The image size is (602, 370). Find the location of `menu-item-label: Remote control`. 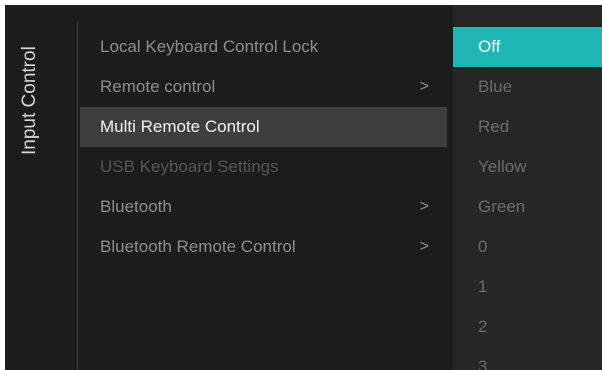

menu-item-label: Remote control is located at coordinates (158, 86).